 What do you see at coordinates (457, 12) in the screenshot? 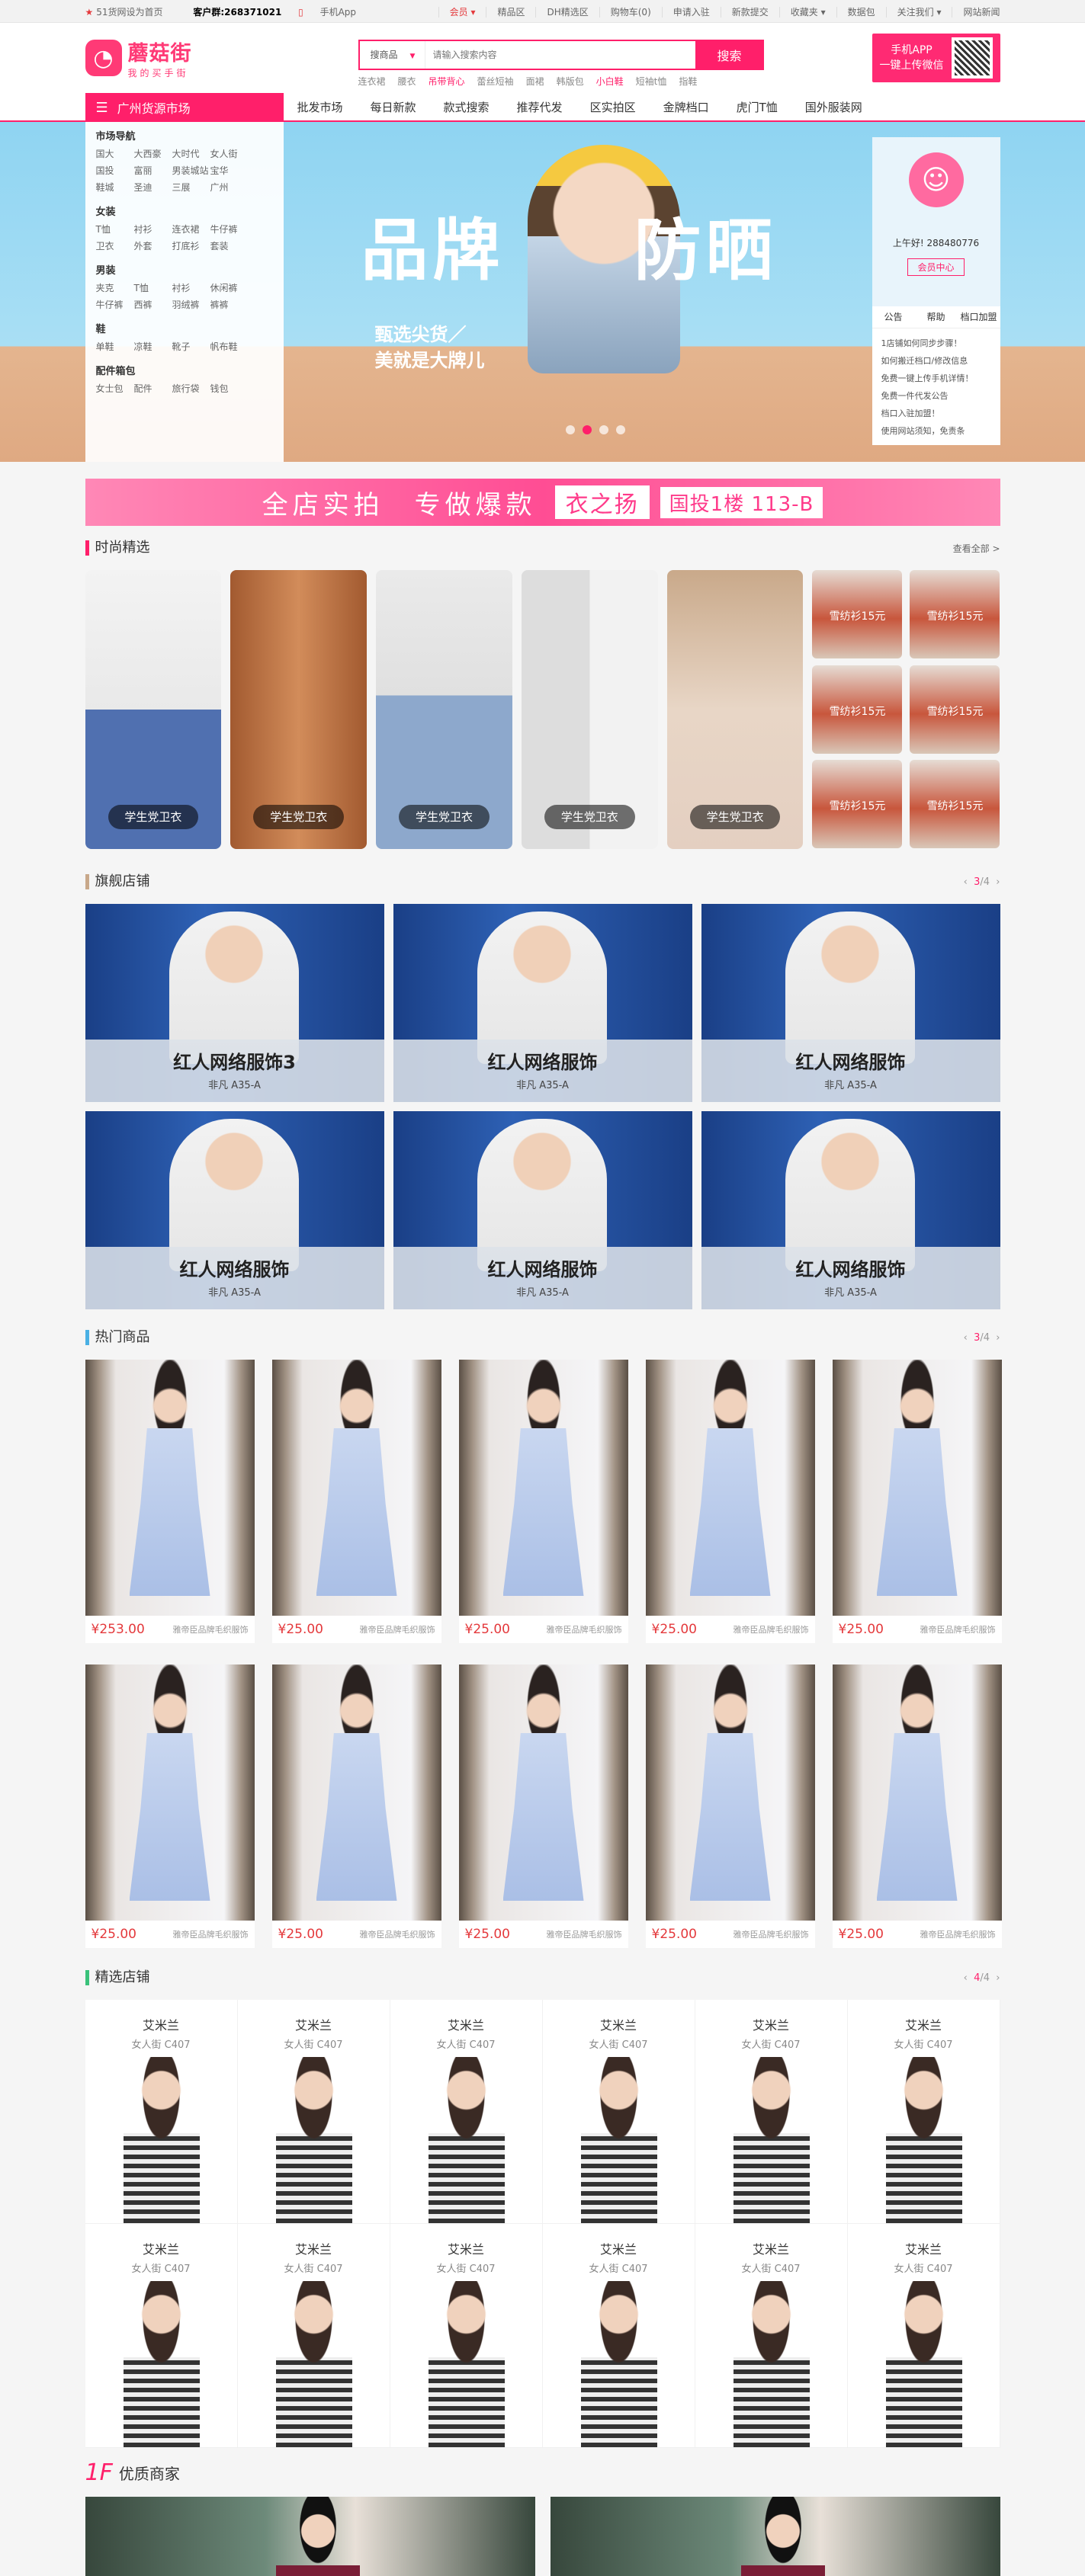
I see `topbar-link: 会员 ▾` at bounding box center [457, 12].